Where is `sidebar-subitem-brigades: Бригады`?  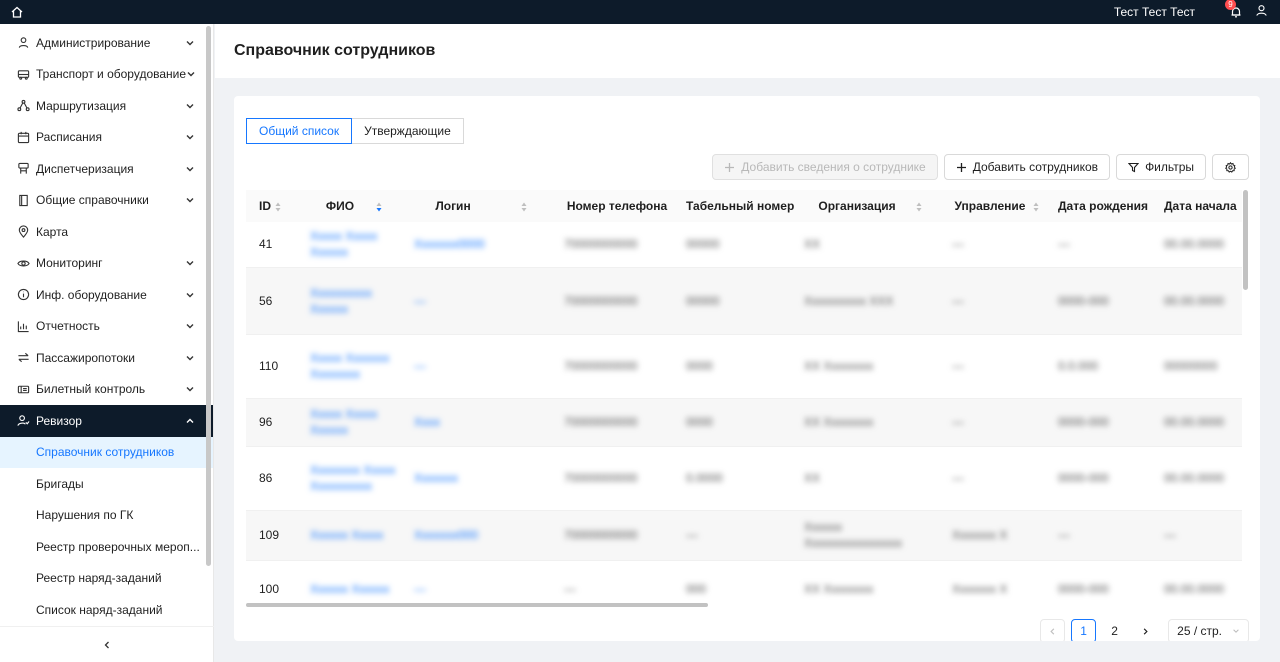 sidebar-subitem-brigades: Бригады is located at coordinates (106, 484).